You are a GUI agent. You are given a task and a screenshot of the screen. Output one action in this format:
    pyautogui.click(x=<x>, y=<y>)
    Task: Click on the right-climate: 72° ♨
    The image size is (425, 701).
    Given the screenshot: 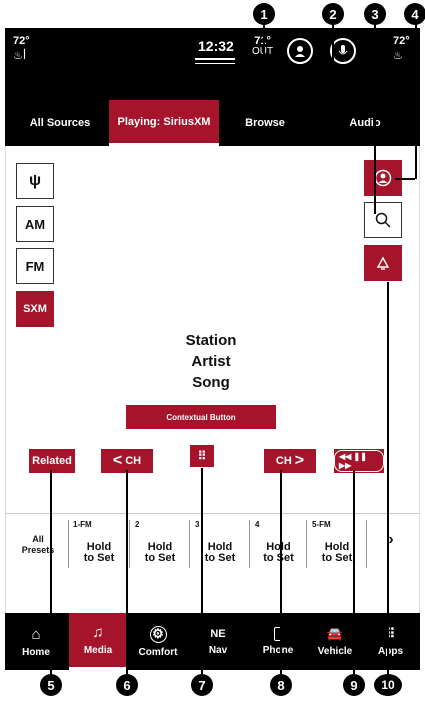 What is the action you would take?
    pyautogui.click(x=401, y=49)
    